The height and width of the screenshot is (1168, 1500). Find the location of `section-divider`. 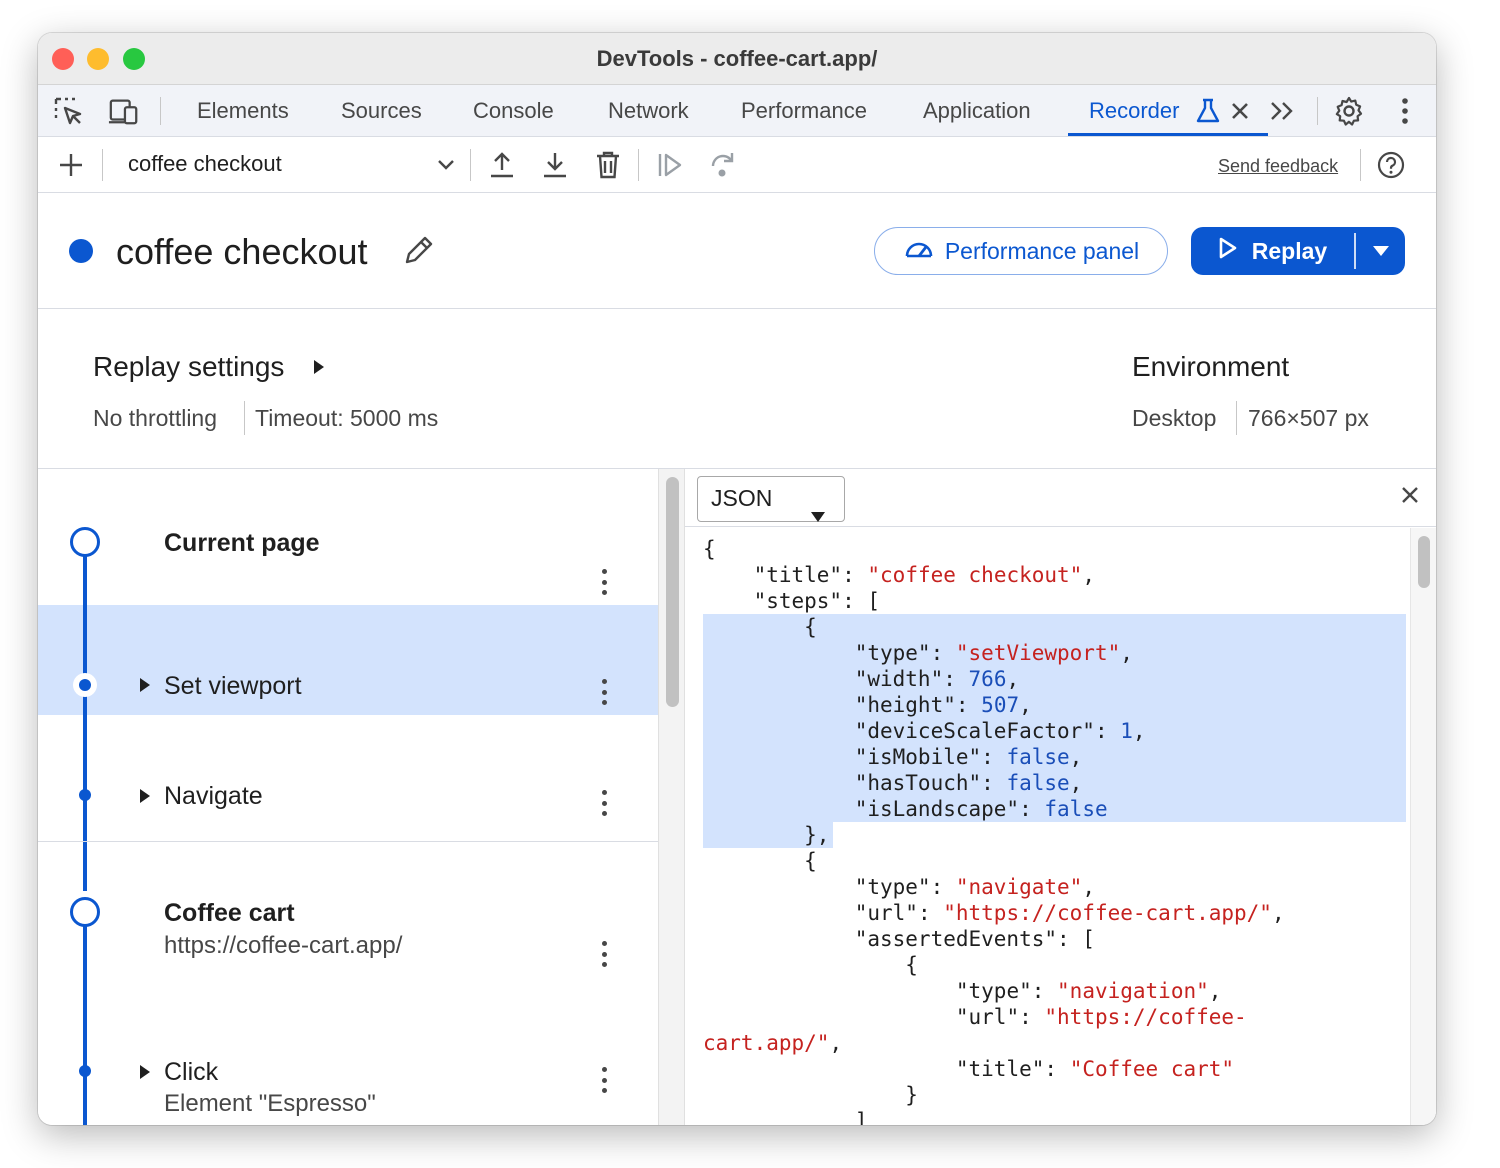

section-divider is located at coordinates (348, 841).